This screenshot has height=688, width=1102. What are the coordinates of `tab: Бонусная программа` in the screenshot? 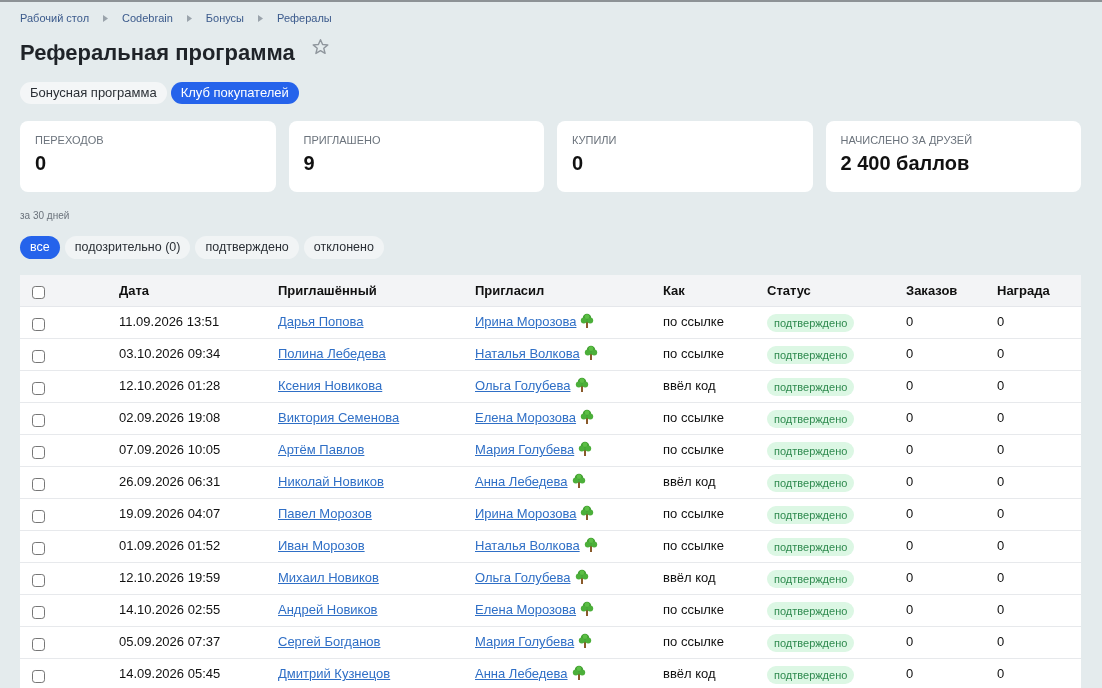 It's located at (93, 93).